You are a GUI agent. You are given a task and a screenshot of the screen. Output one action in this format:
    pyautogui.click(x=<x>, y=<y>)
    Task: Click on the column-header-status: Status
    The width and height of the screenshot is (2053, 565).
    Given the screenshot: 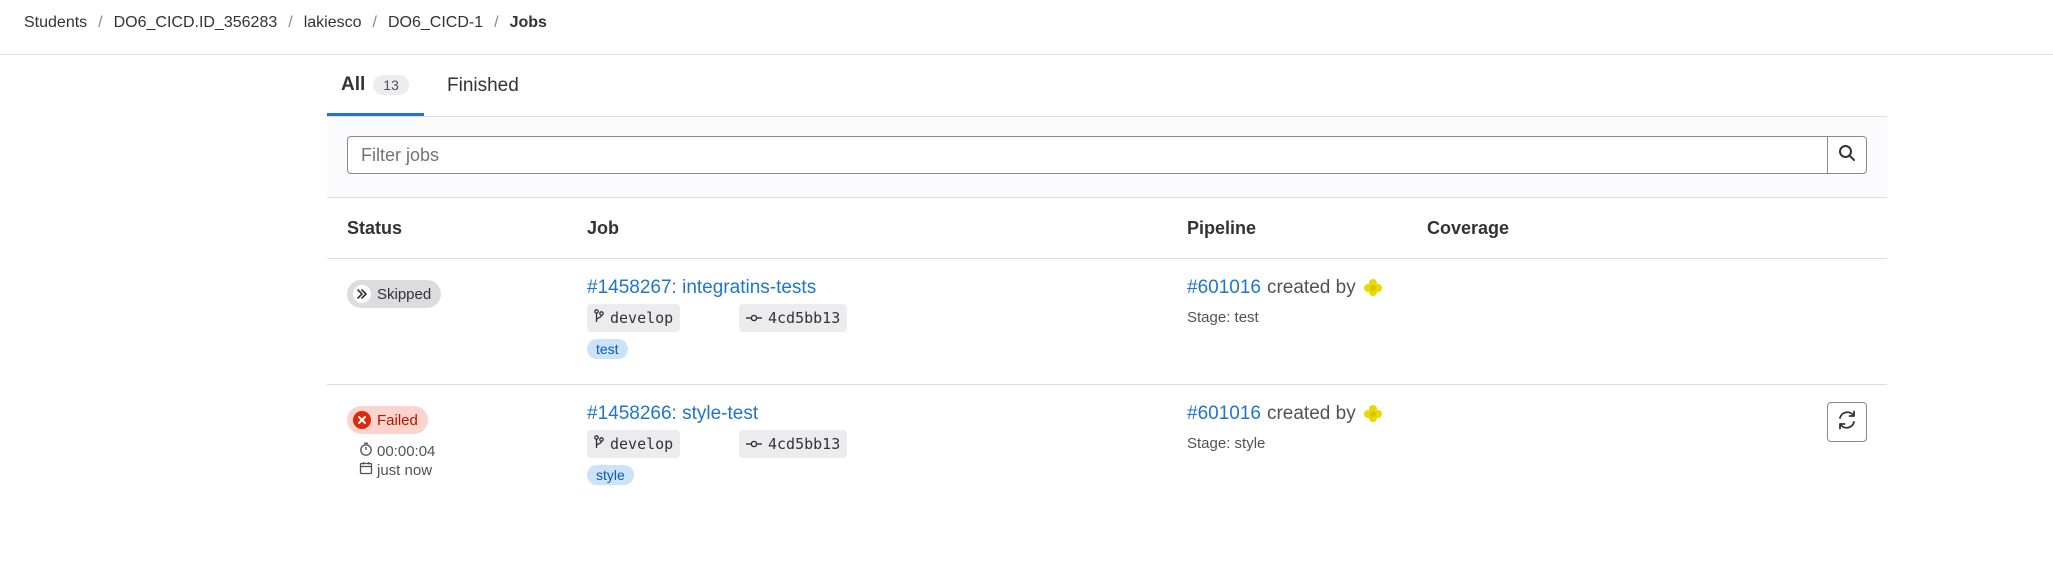 What is the action you would take?
    pyautogui.click(x=375, y=227)
    